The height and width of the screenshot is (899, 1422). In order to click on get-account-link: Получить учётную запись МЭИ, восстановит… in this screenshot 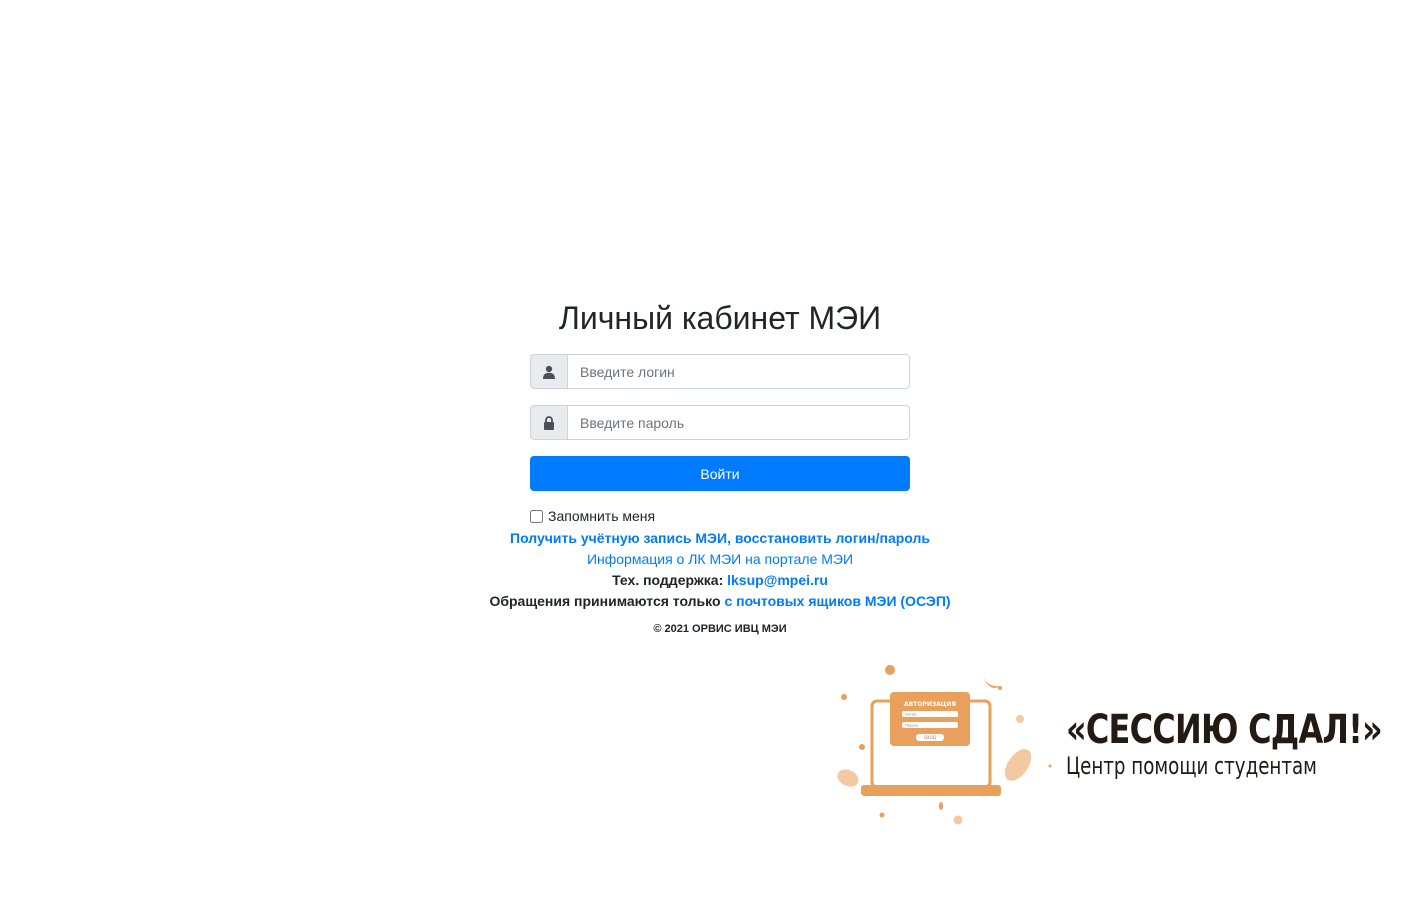, I will do `click(720, 538)`.